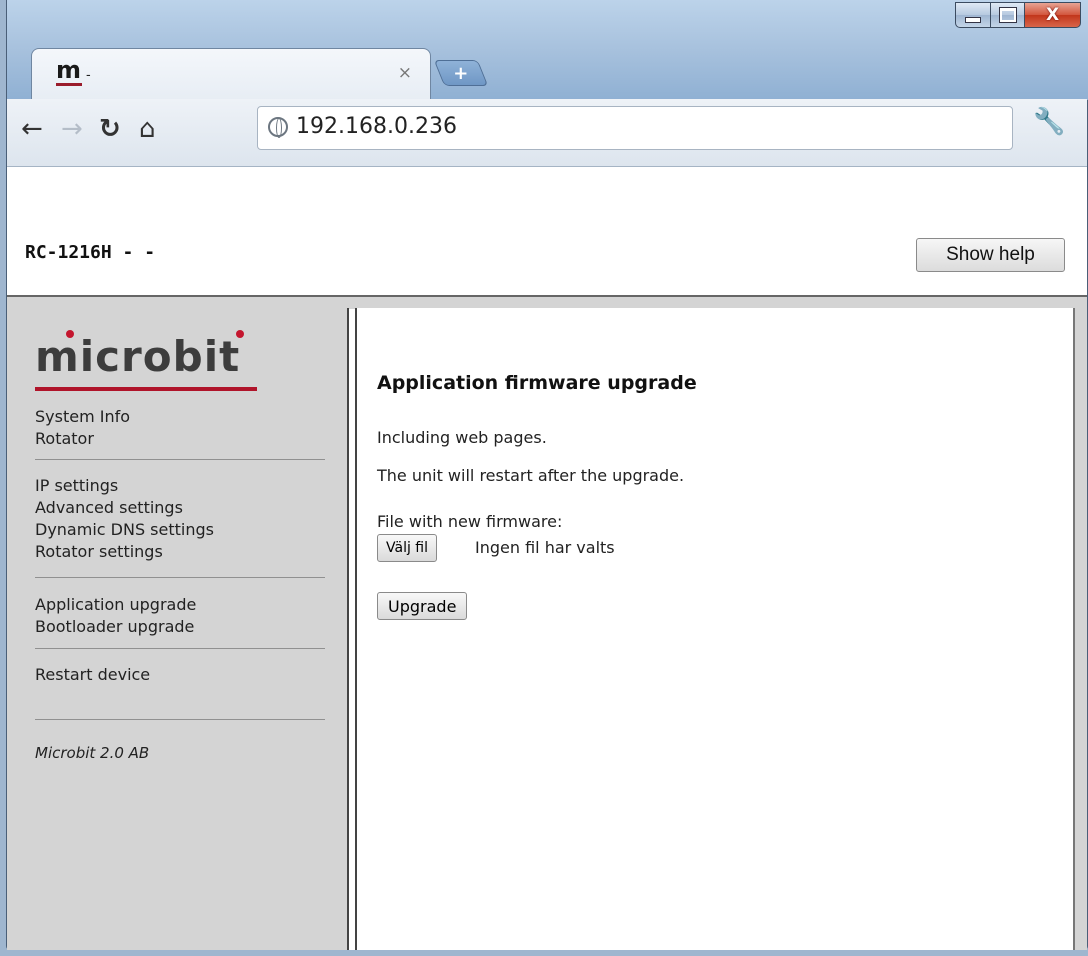  What do you see at coordinates (124, 552) in the screenshot?
I see `sidebar-item-rotator-settings: Rotator settings` at bounding box center [124, 552].